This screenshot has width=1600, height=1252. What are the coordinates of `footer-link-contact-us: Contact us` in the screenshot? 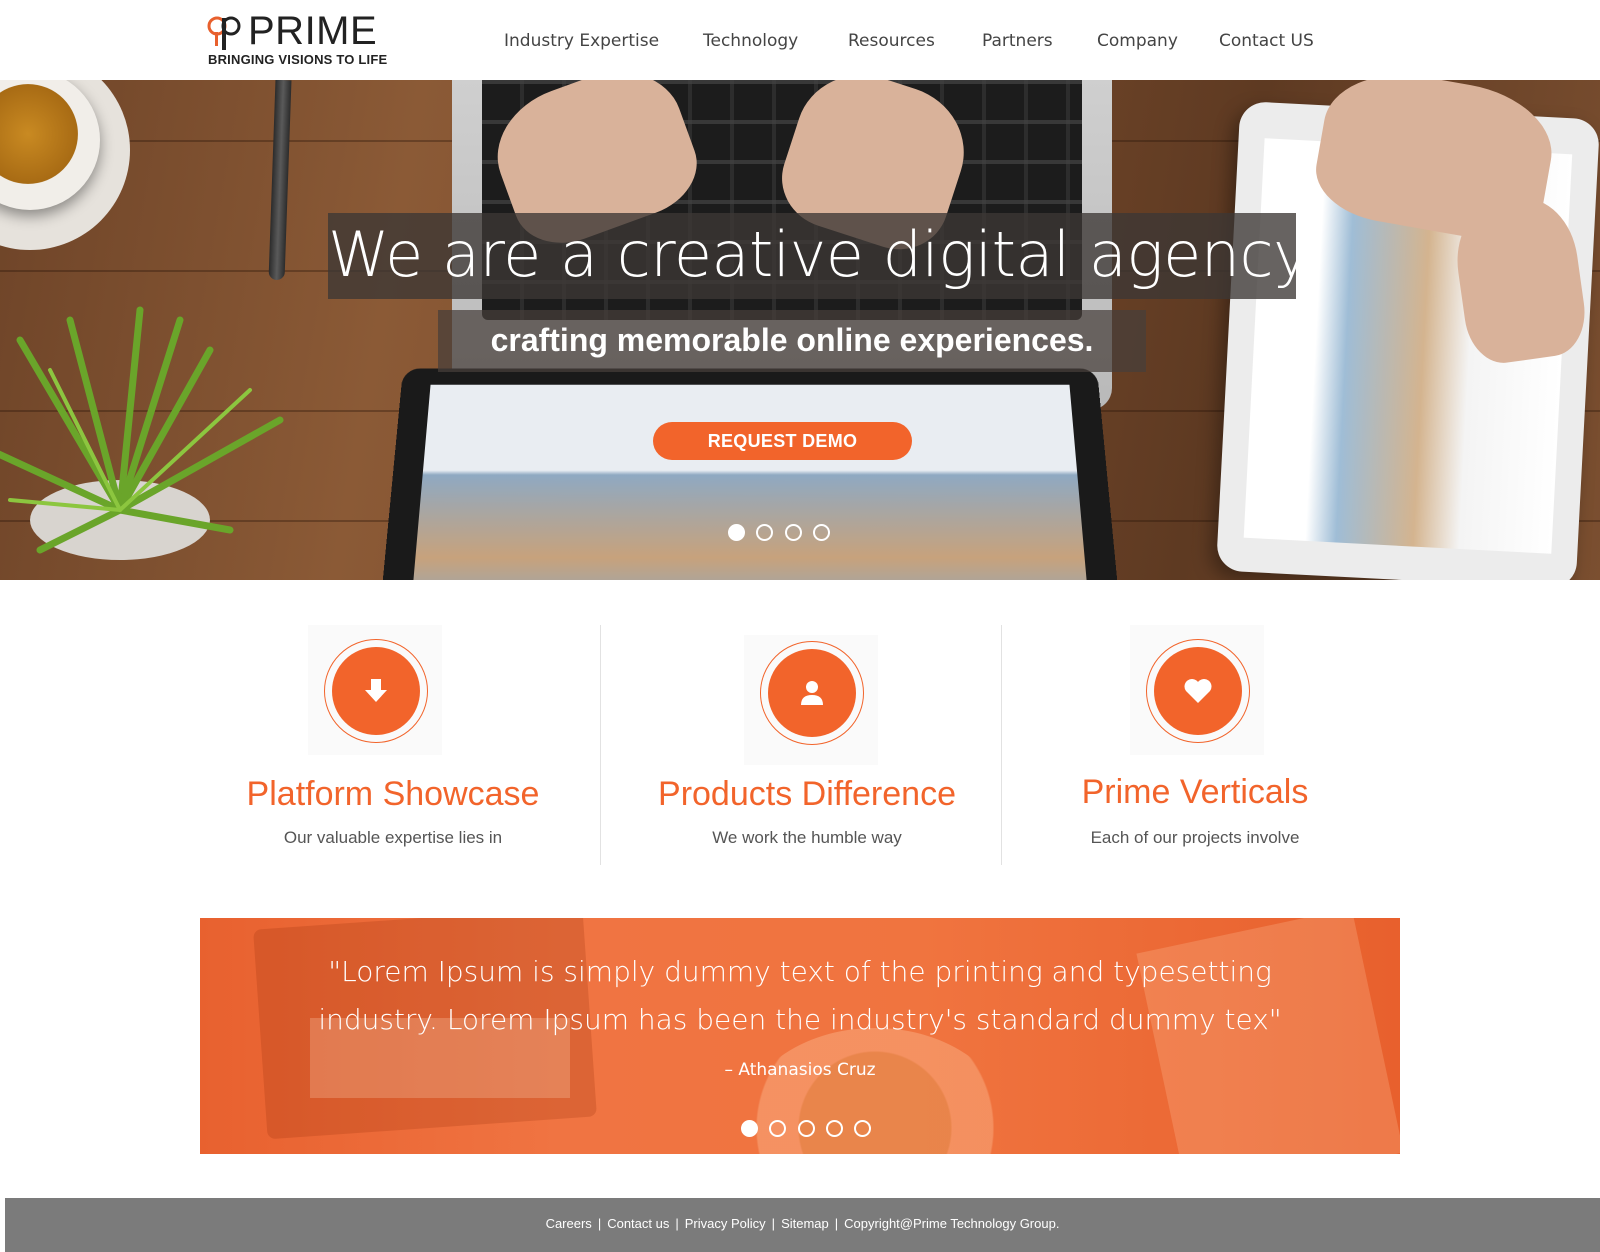 It's located at (638, 1223).